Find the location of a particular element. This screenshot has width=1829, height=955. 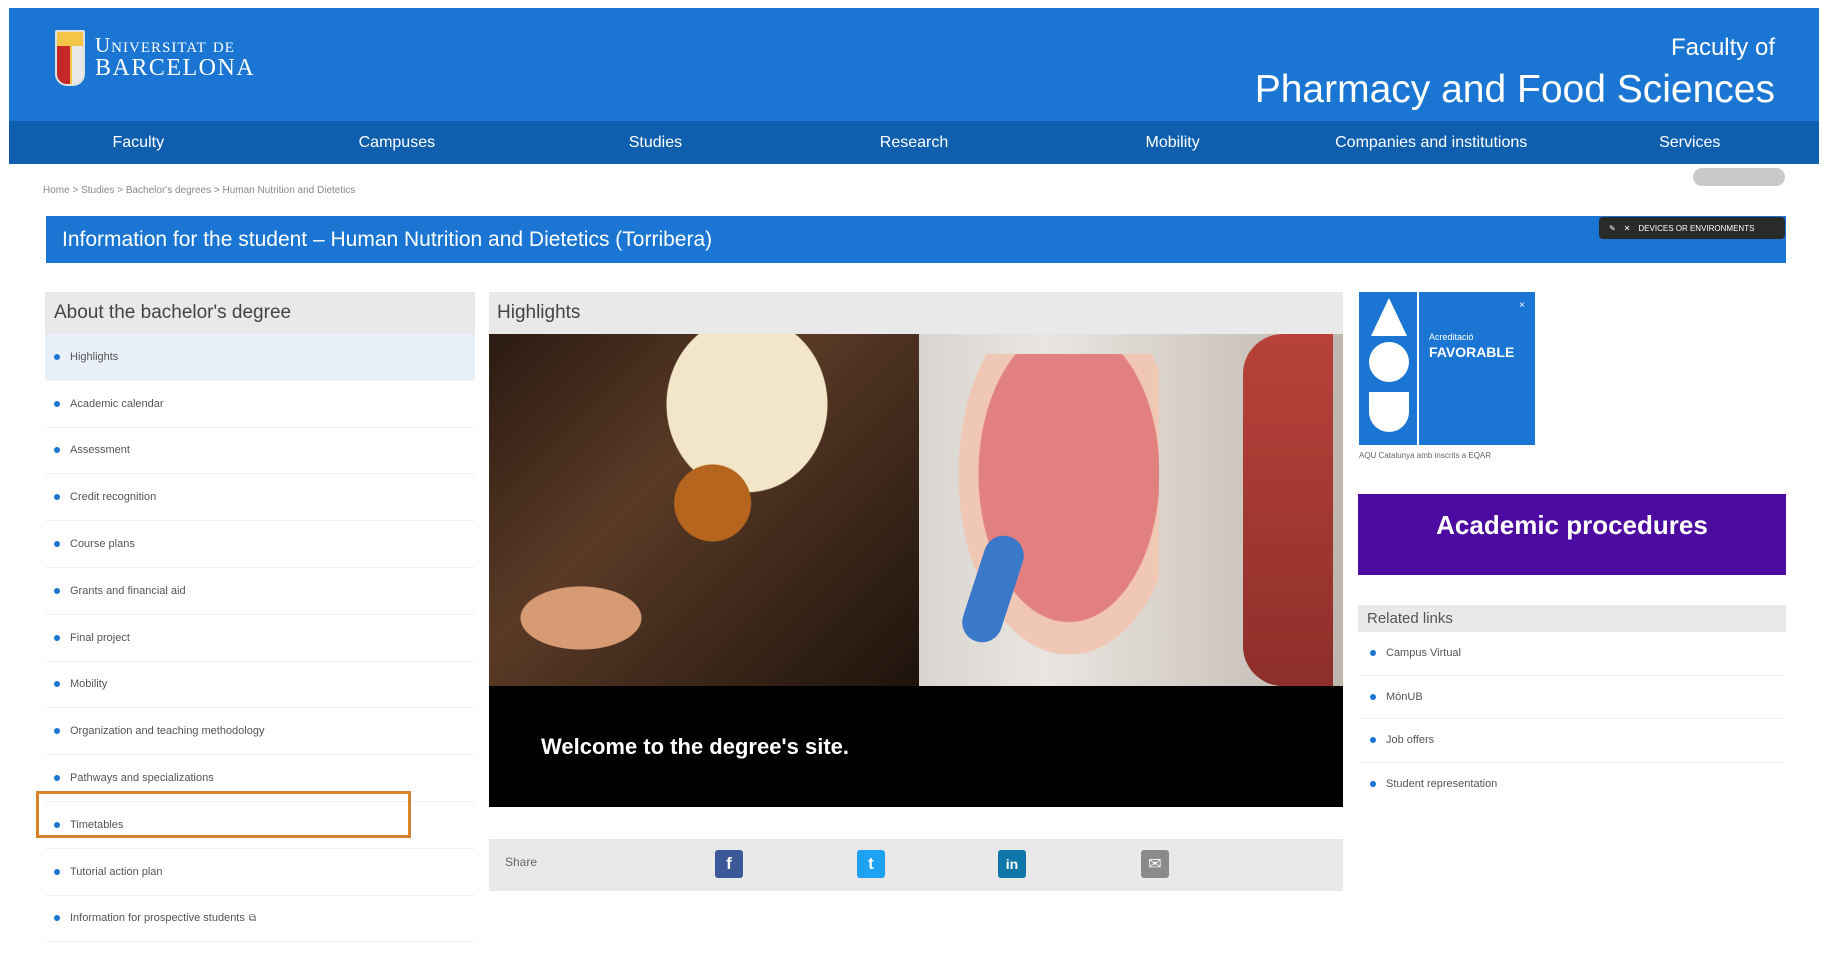

page-tools: ✎ ✕ DEVICES OR ENVIRONMENTS is located at coordinates (1692, 228).